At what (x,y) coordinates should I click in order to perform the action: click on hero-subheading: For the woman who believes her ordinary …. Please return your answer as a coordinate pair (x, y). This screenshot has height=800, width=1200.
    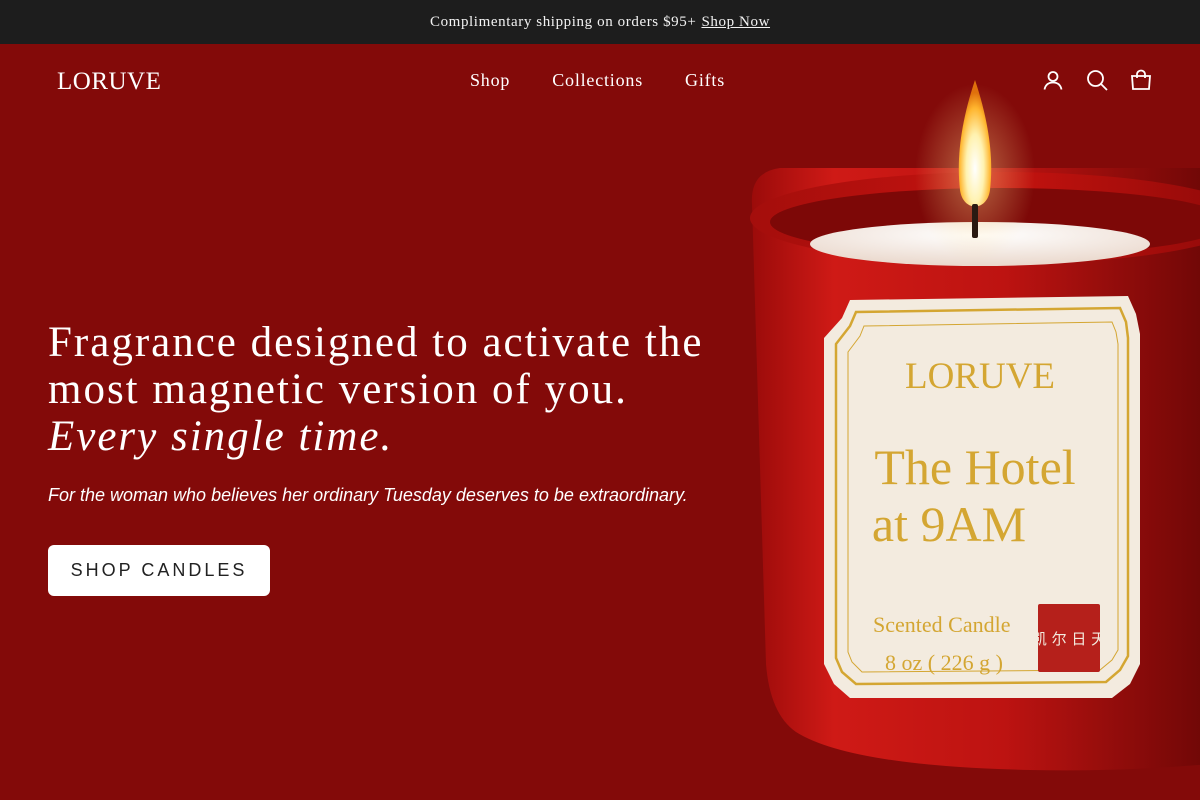
    Looking at the image, I should click on (368, 495).